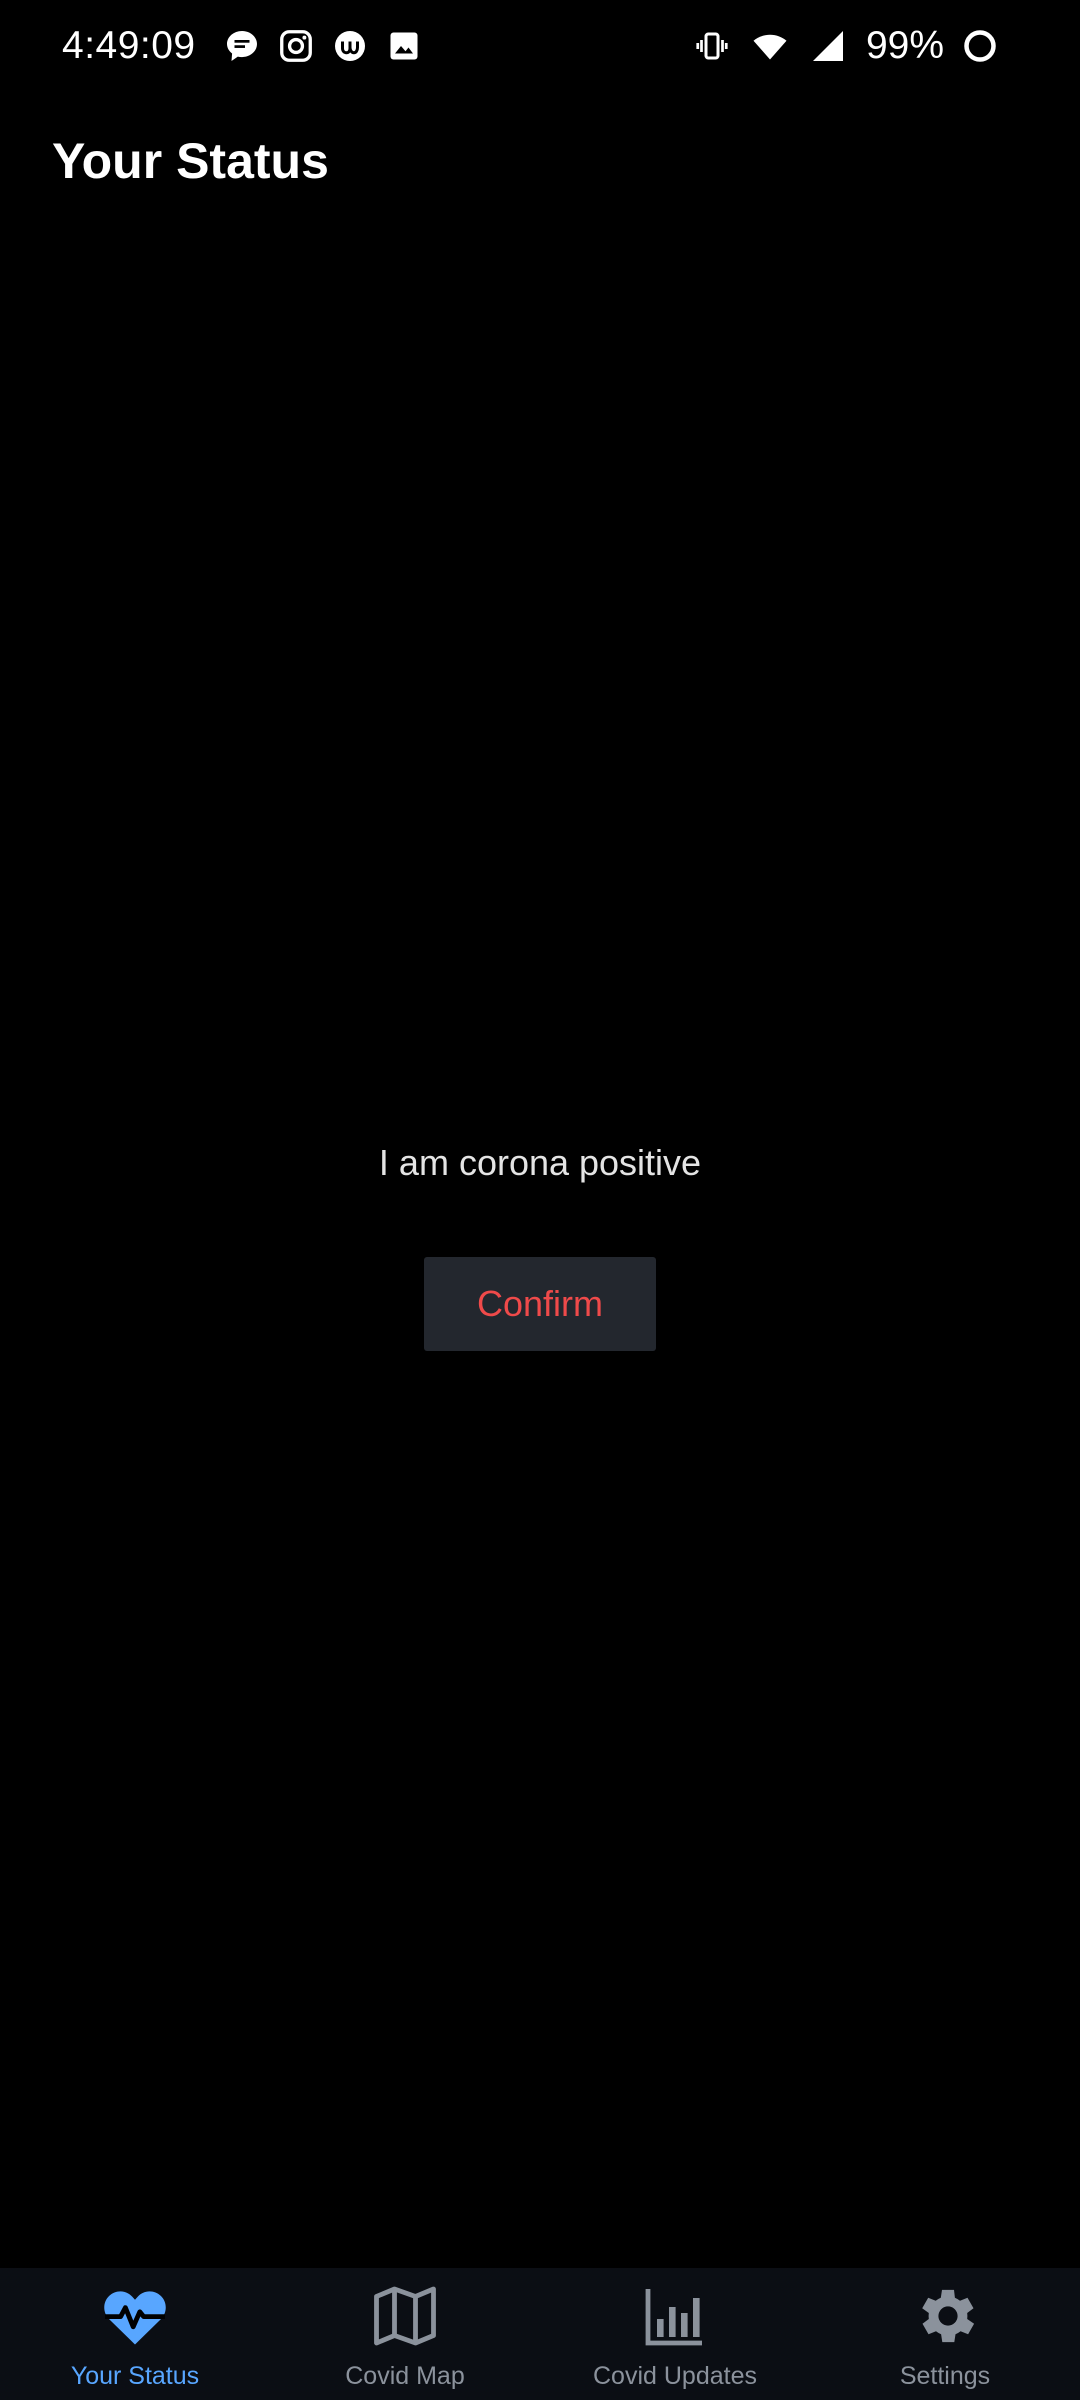 The height and width of the screenshot is (2400, 1080). Describe the element at coordinates (904, 45) in the screenshot. I see `battery-percentage: 99%` at that location.